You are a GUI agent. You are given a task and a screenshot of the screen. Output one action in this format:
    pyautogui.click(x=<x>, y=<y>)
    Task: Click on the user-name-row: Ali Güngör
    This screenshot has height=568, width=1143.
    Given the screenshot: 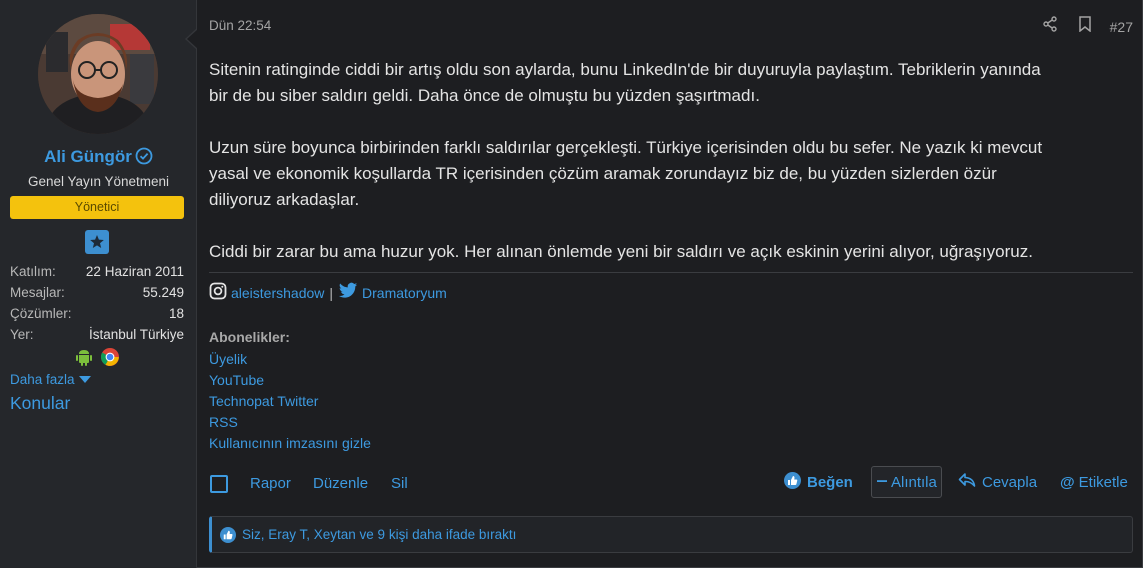 What is the action you would take?
    pyautogui.click(x=98, y=158)
    